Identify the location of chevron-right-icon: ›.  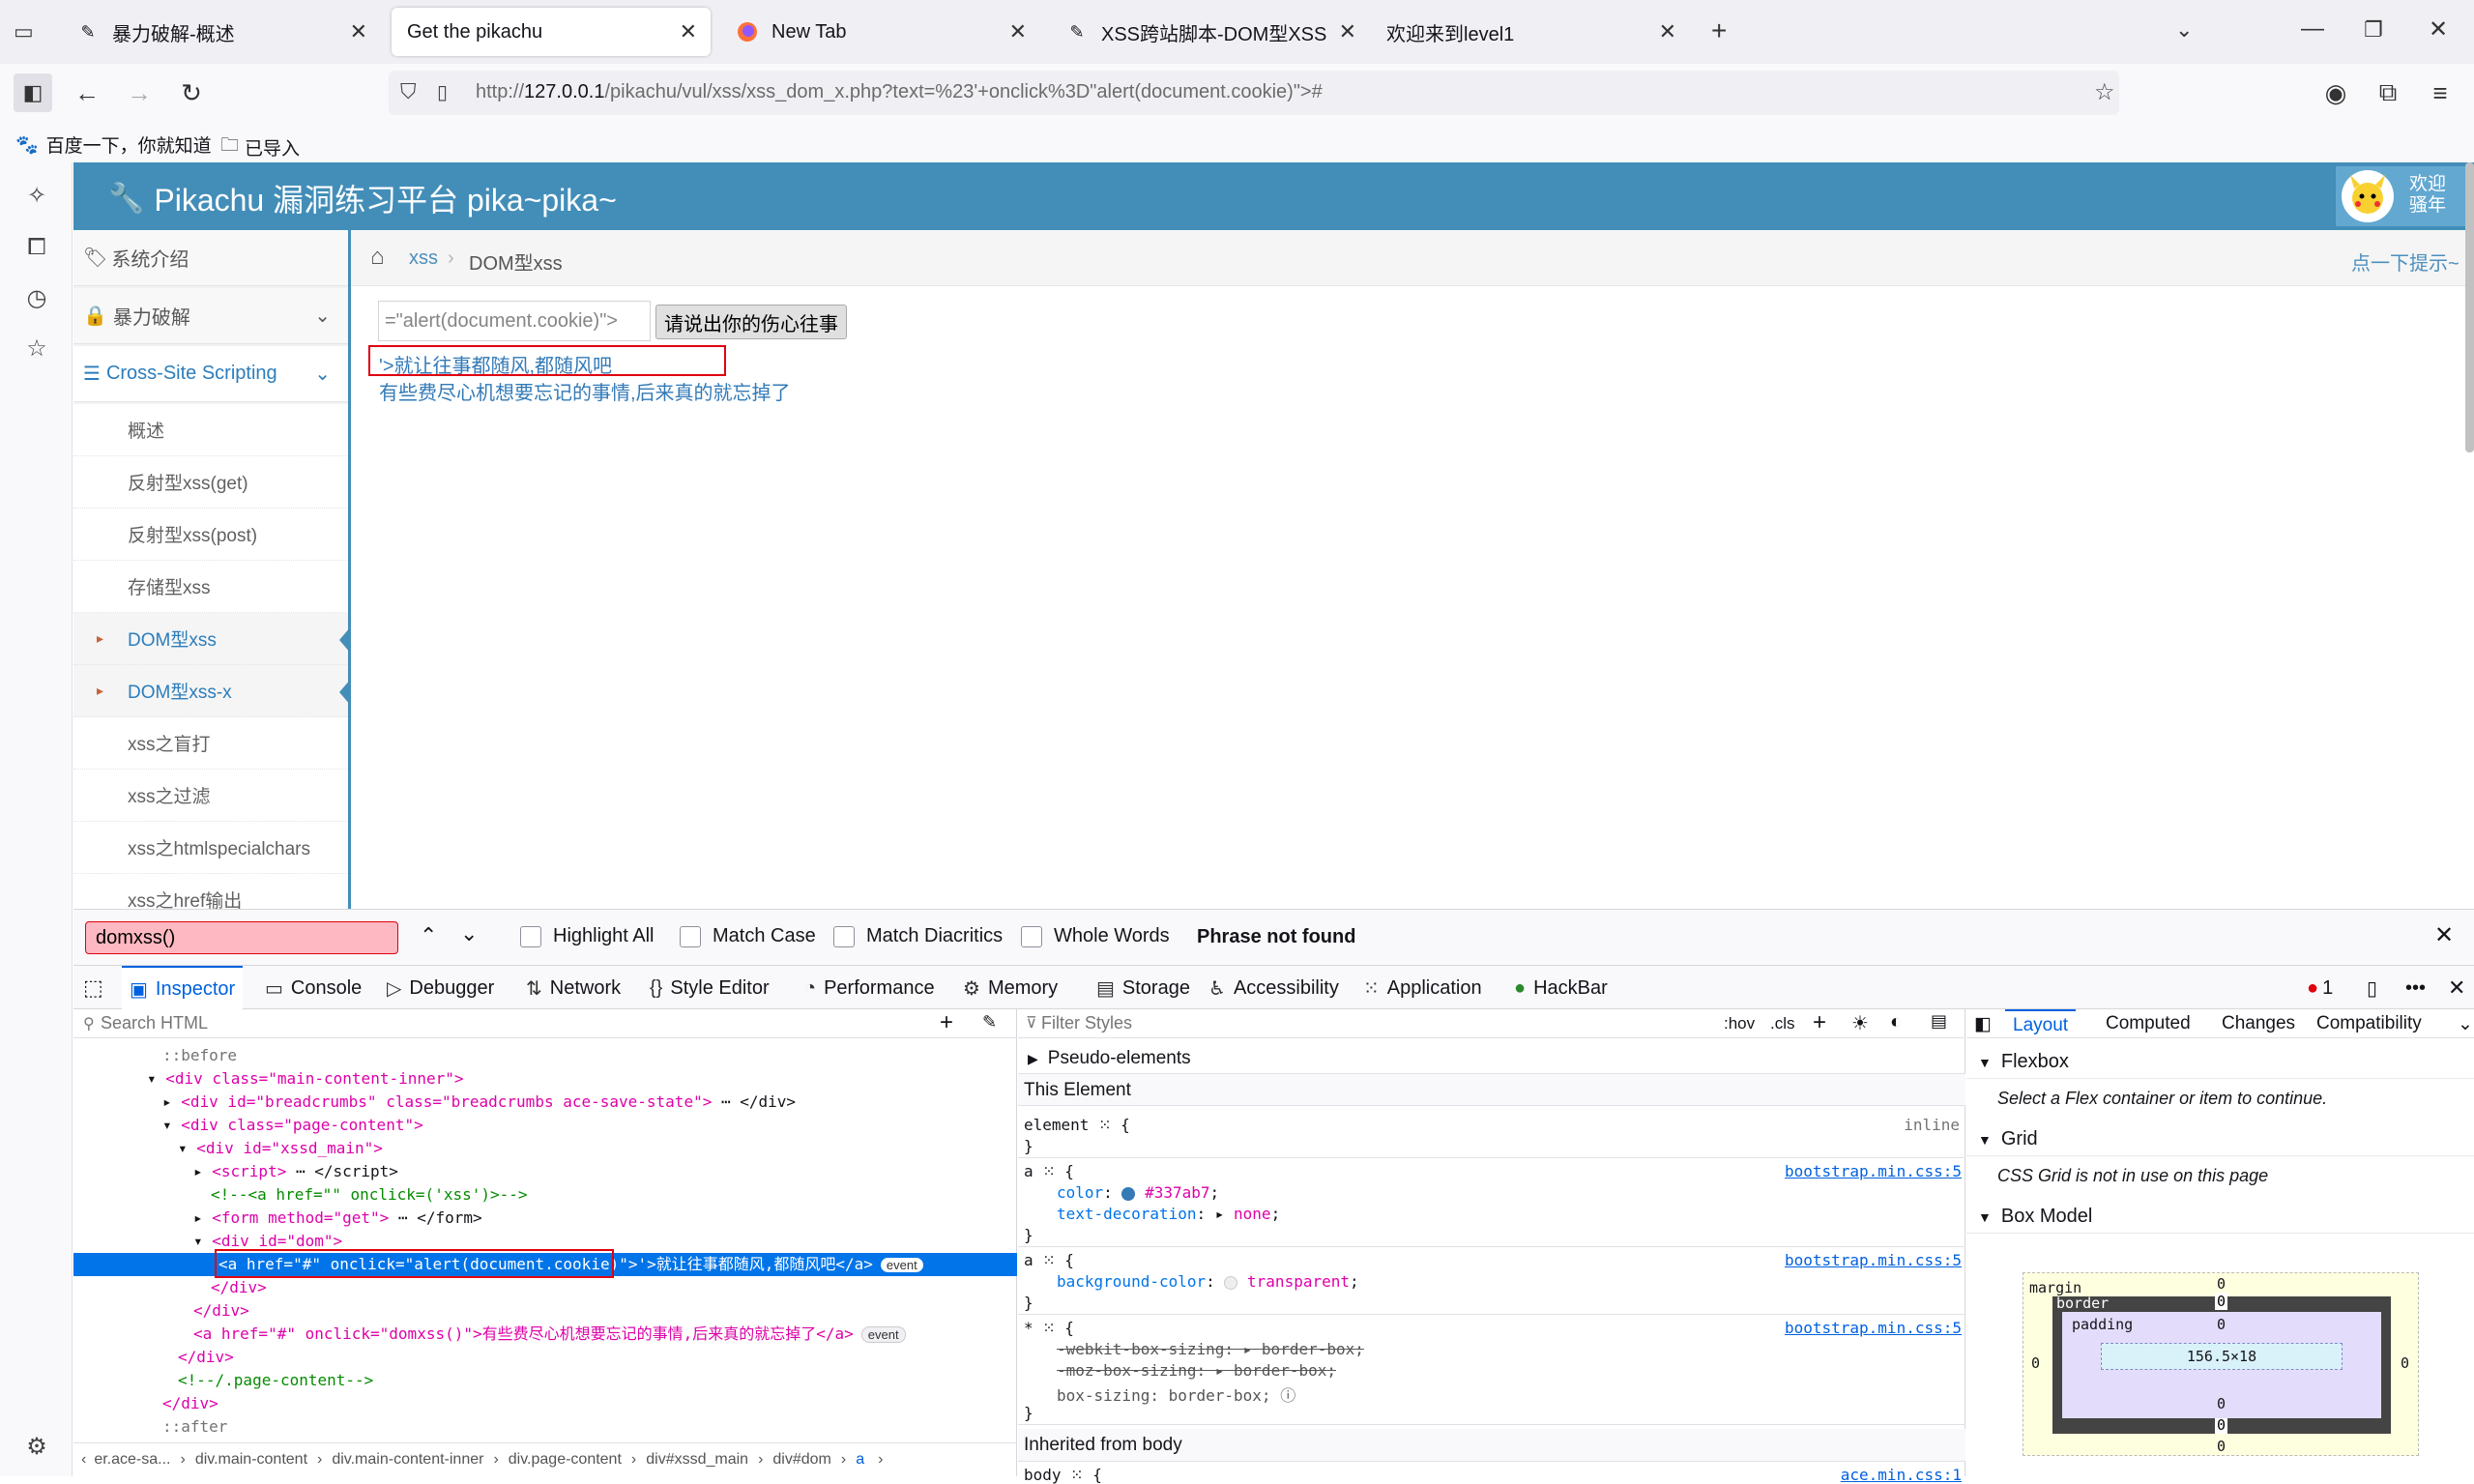
(881, 1460).